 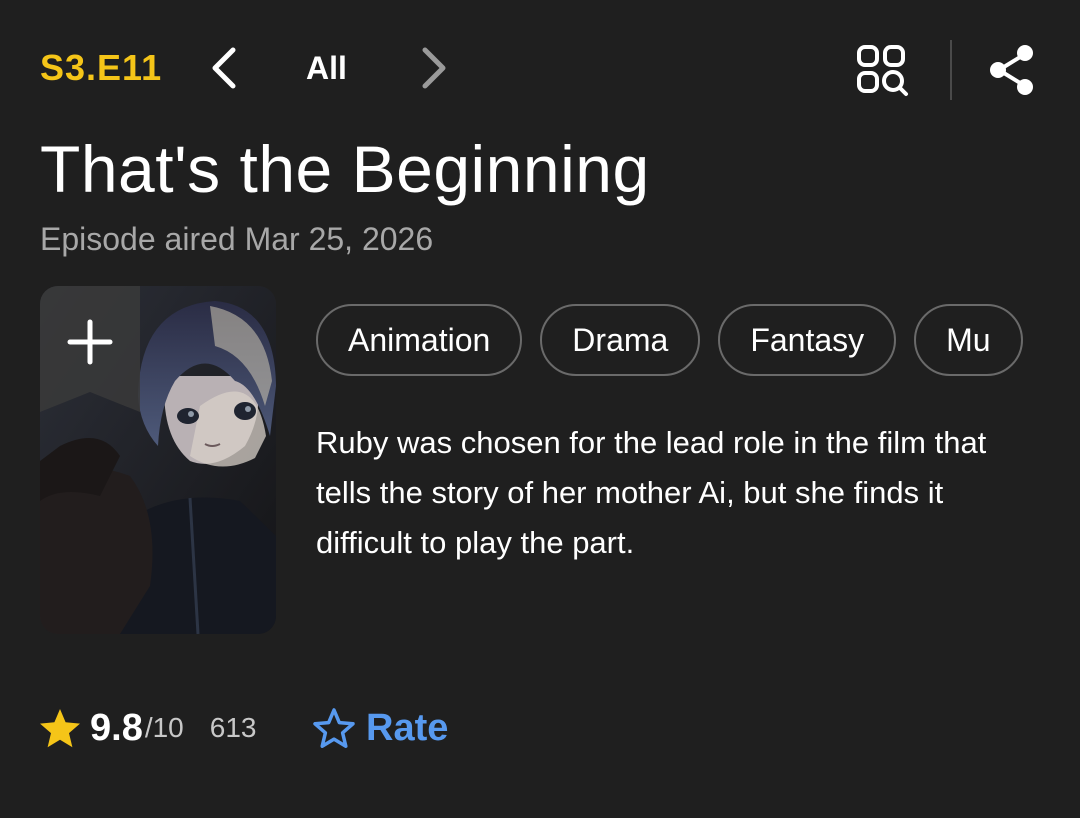 I want to click on share-button, so click(x=1012, y=70).